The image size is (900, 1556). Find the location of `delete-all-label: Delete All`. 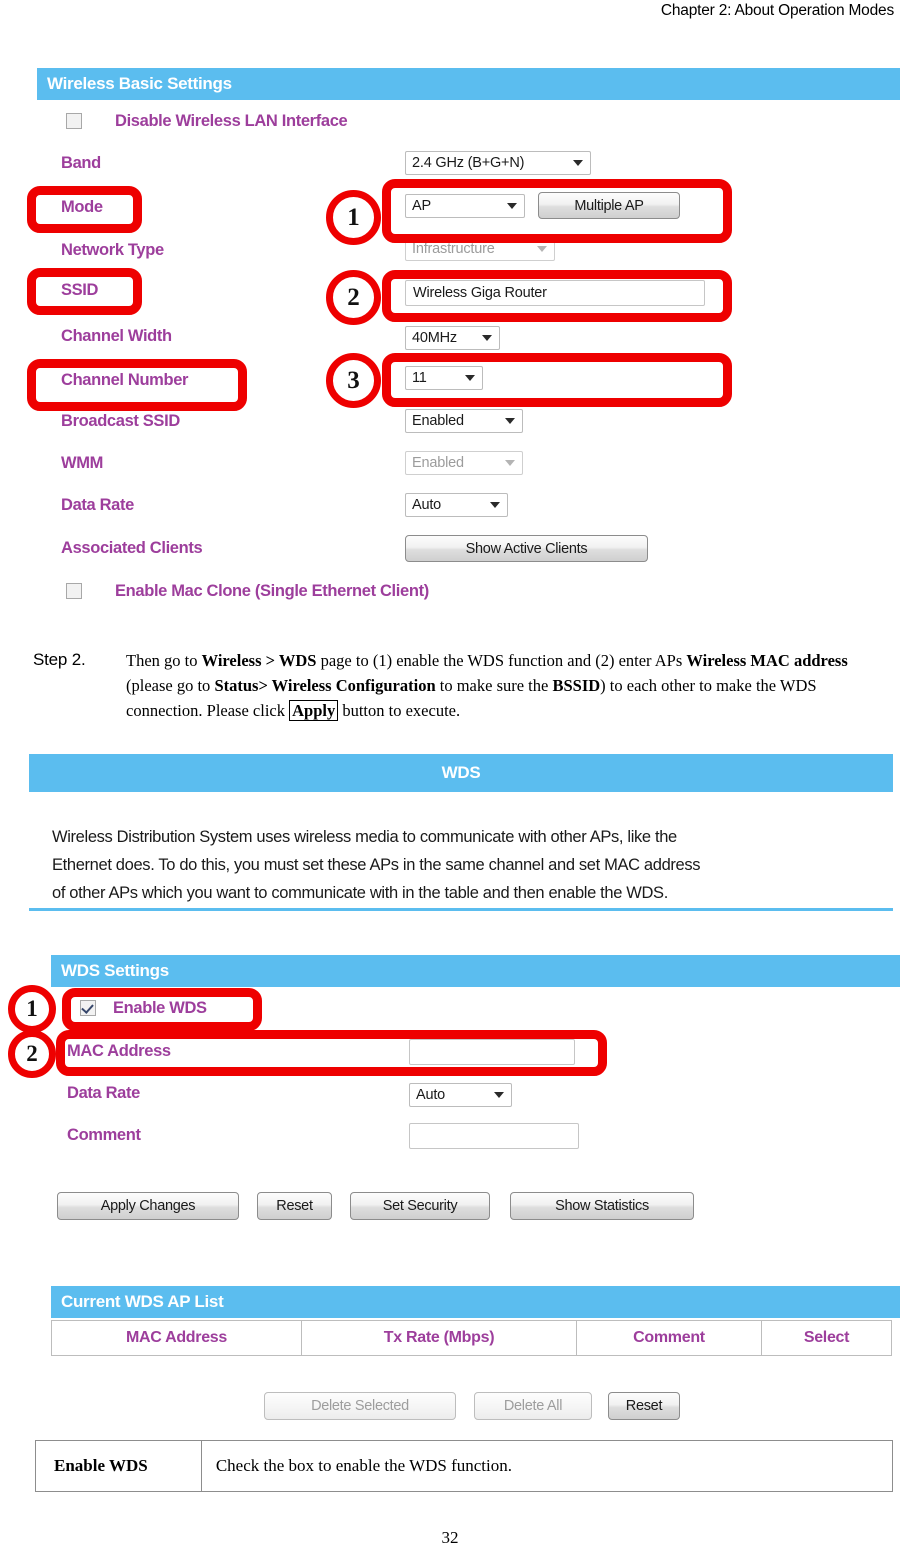

delete-all-label: Delete All is located at coordinates (533, 1406).